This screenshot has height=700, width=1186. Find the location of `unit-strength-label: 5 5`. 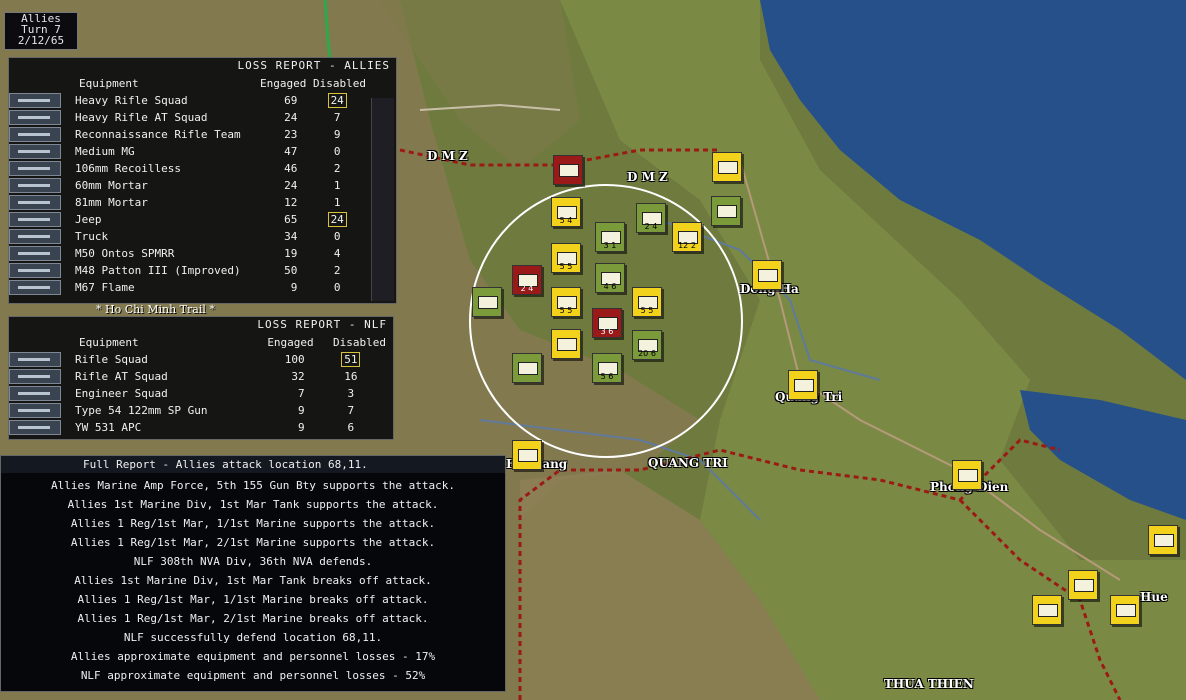

unit-strength-label: 5 5 is located at coordinates (647, 310).